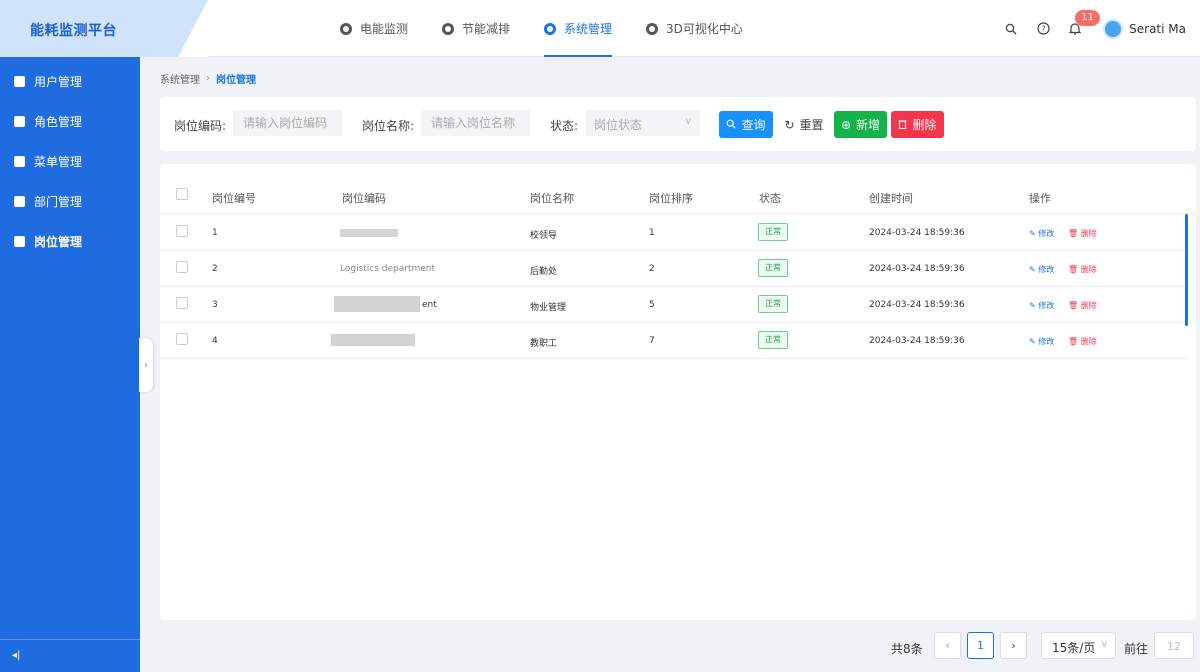  I want to click on breadcrumb: 系统管理 › 岗位管理, so click(208, 78).